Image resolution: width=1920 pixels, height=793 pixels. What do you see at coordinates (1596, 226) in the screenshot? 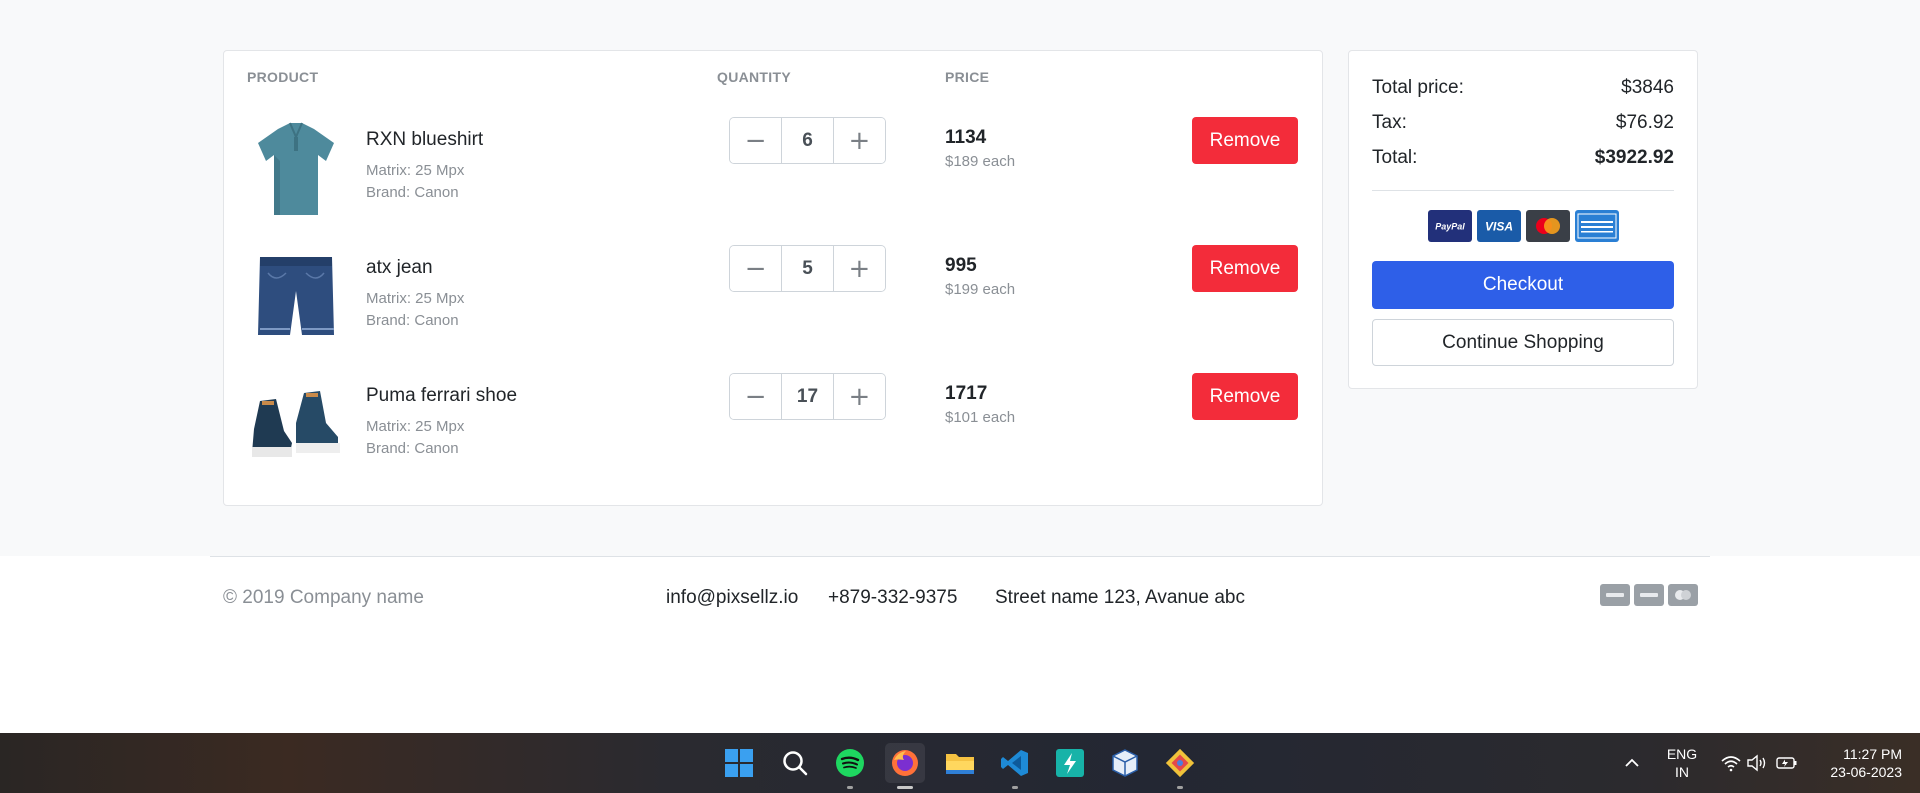
I see `amex-icon` at bounding box center [1596, 226].